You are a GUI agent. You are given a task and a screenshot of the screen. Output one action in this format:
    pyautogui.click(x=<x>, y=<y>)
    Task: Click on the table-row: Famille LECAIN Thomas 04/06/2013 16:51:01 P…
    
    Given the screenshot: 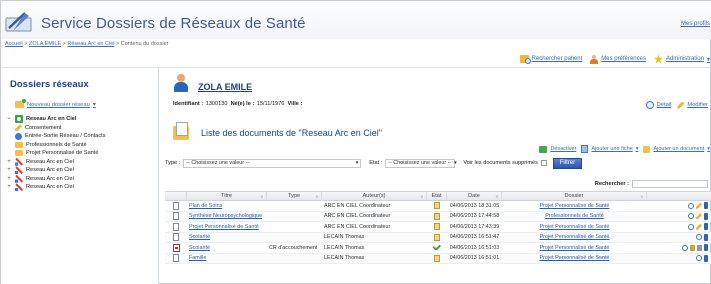 What is the action you would take?
    pyautogui.click(x=438, y=258)
    